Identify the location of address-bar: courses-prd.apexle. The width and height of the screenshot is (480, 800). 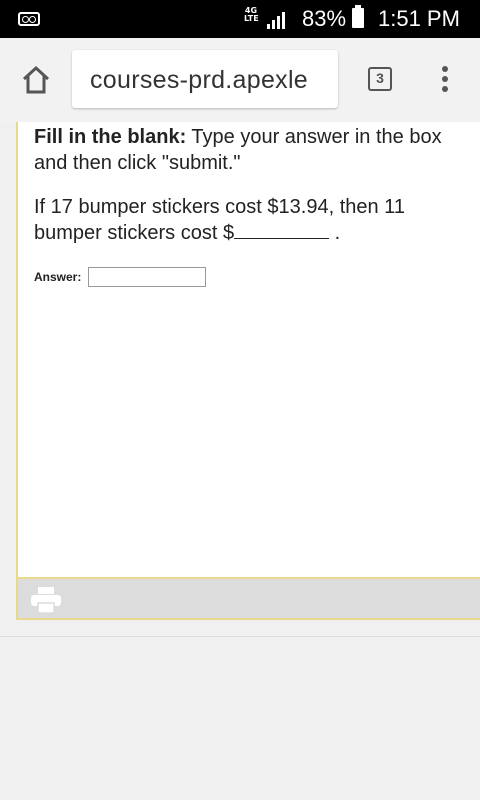
(205, 79).